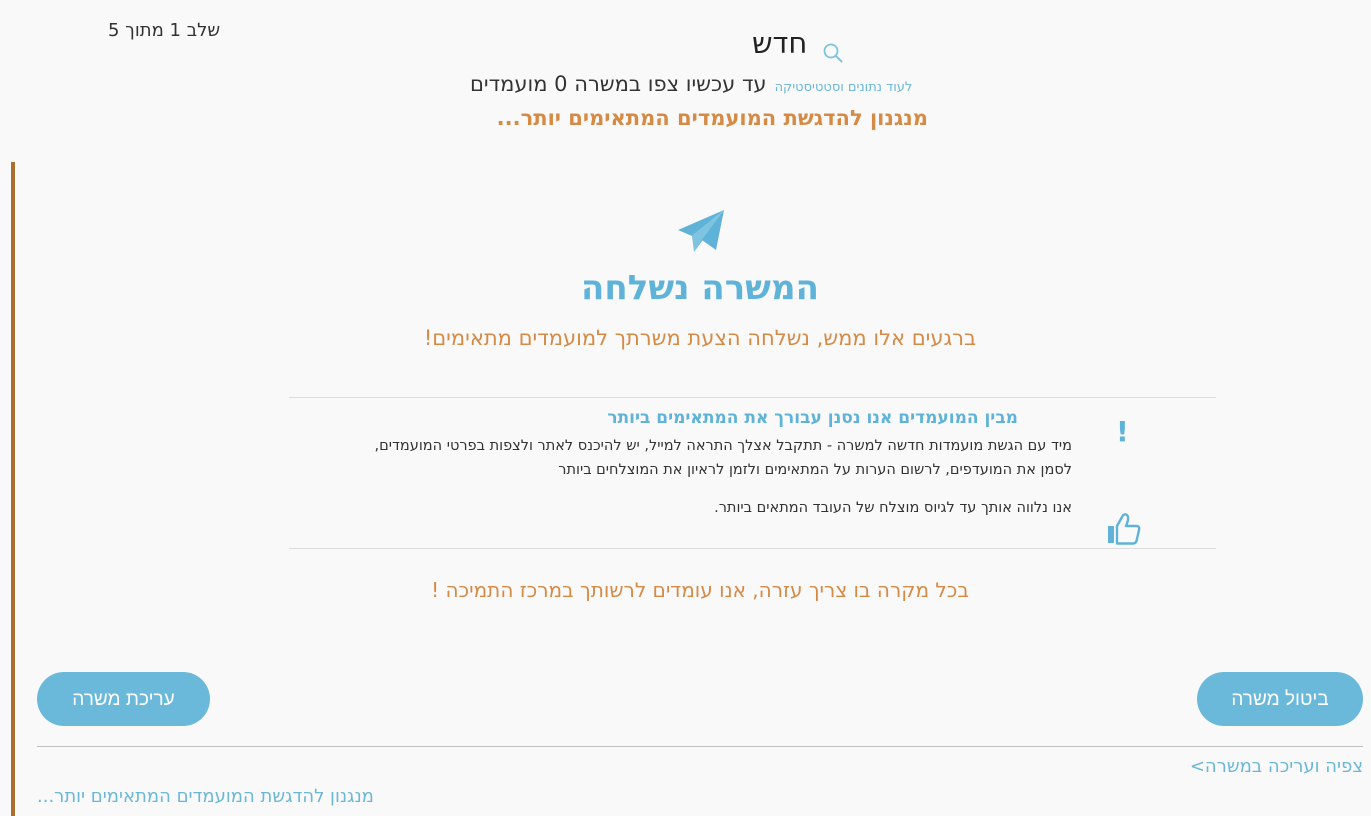 The image size is (1371, 816). What do you see at coordinates (618, 84) in the screenshot?
I see `viewers-count-text: עד עכשיו צפו במשרה 0 מועמדים` at bounding box center [618, 84].